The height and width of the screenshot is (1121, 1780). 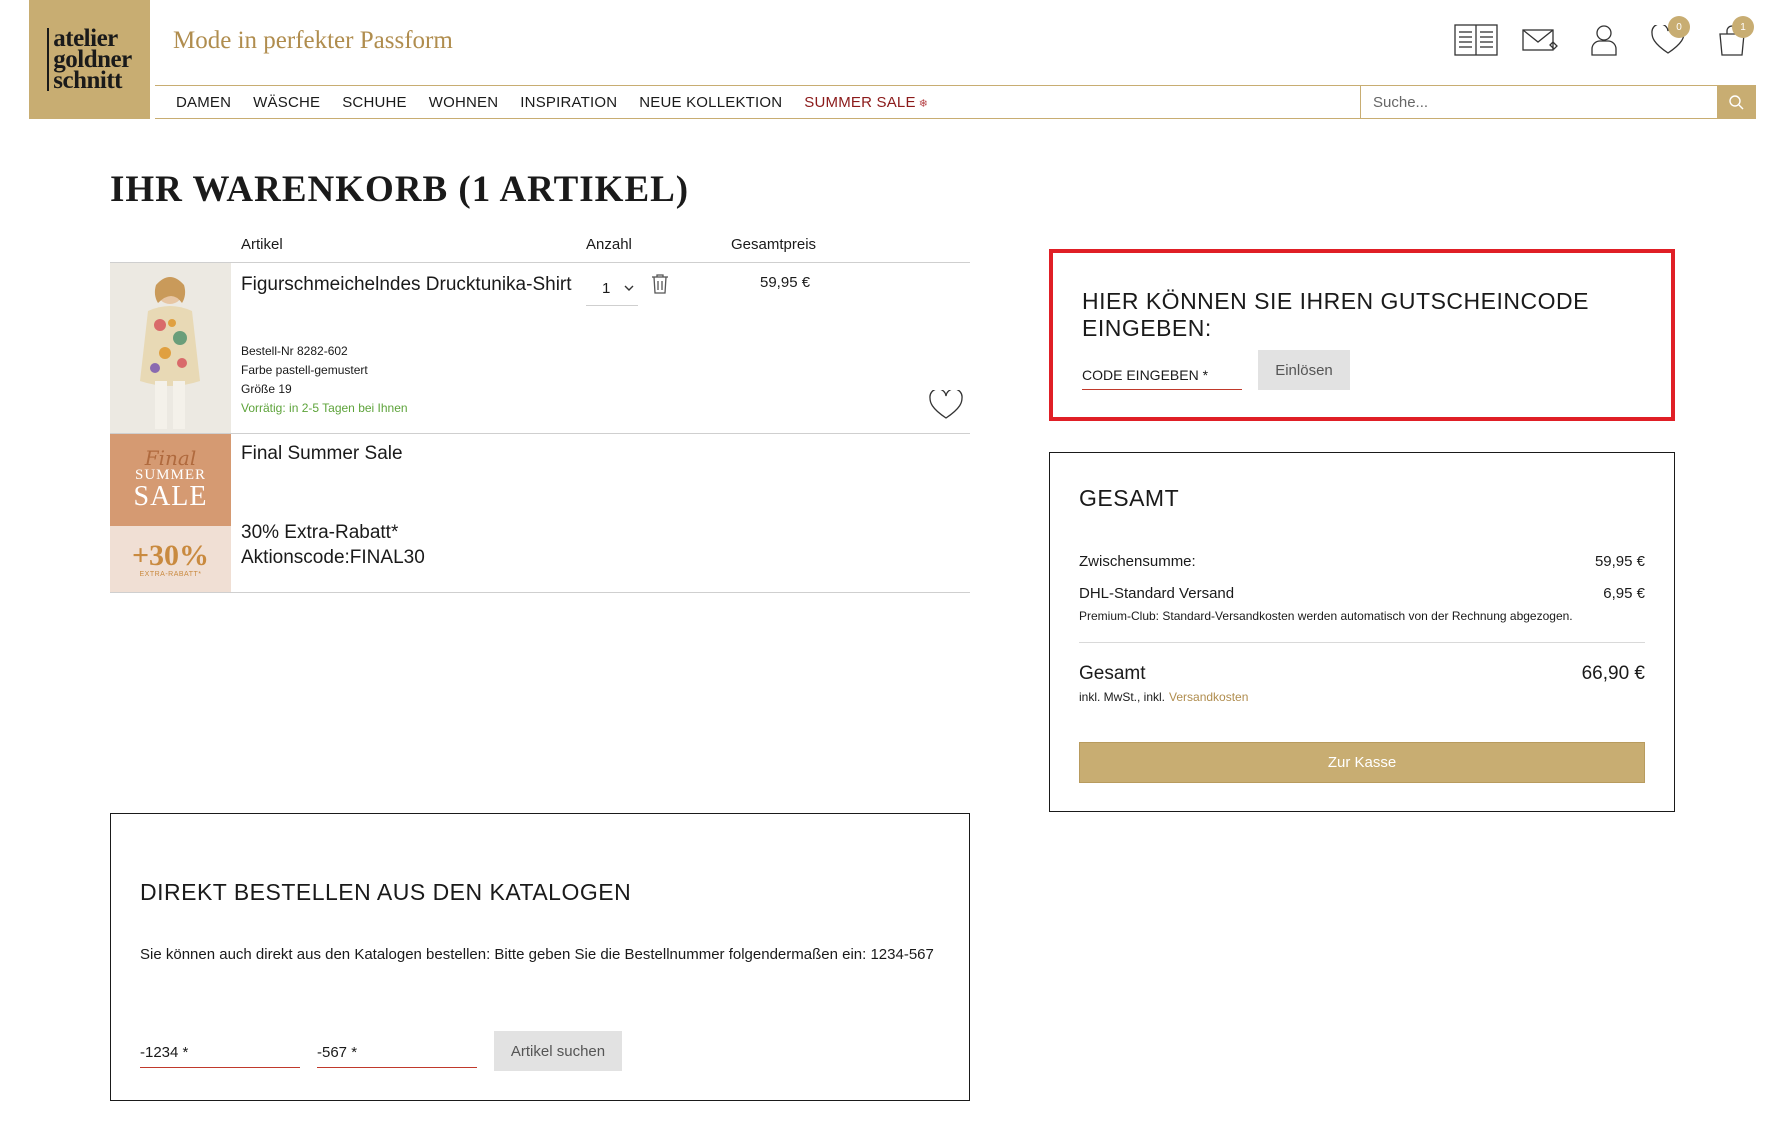 What do you see at coordinates (322, 453) in the screenshot?
I see `promo-title: Final Summer Sale` at bounding box center [322, 453].